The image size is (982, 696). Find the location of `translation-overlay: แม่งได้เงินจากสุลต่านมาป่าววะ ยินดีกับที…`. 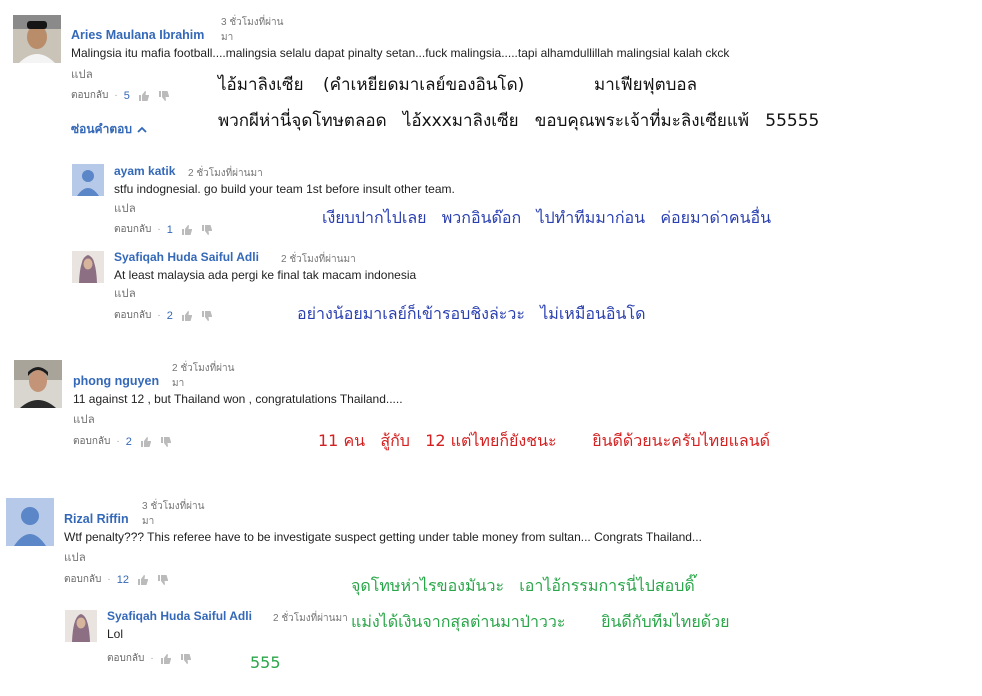

translation-overlay: แม่งได้เงินจากสุลต่านมาป่าววะ ยินดีกับที… is located at coordinates (540, 621).